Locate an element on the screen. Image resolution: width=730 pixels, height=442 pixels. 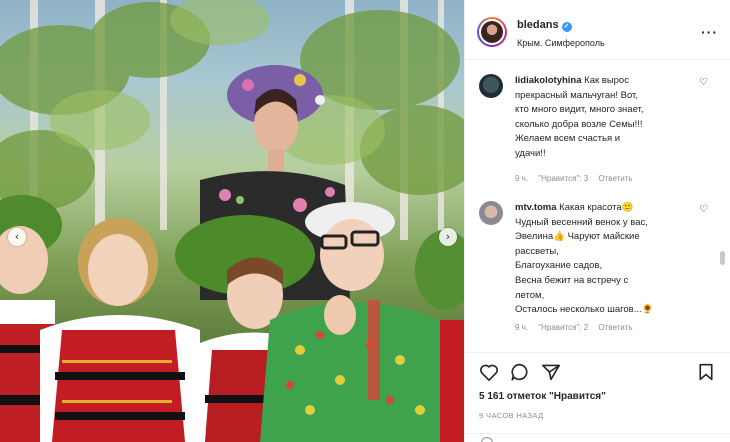
comment-meta: 9 ч. "Нравится": 2 Ответить is located at coordinates (578, 327).